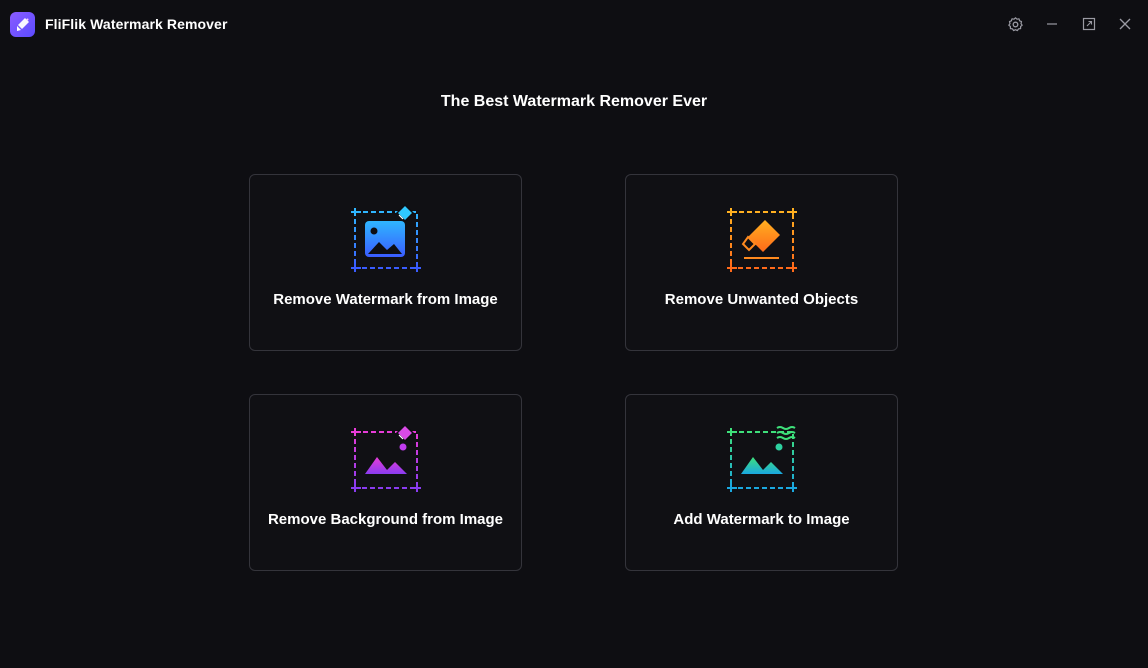 This screenshot has height=668, width=1148. What do you see at coordinates (386, 458) in the screenshot?
I see `background-remove-icon` at bounding box center [386, 458].